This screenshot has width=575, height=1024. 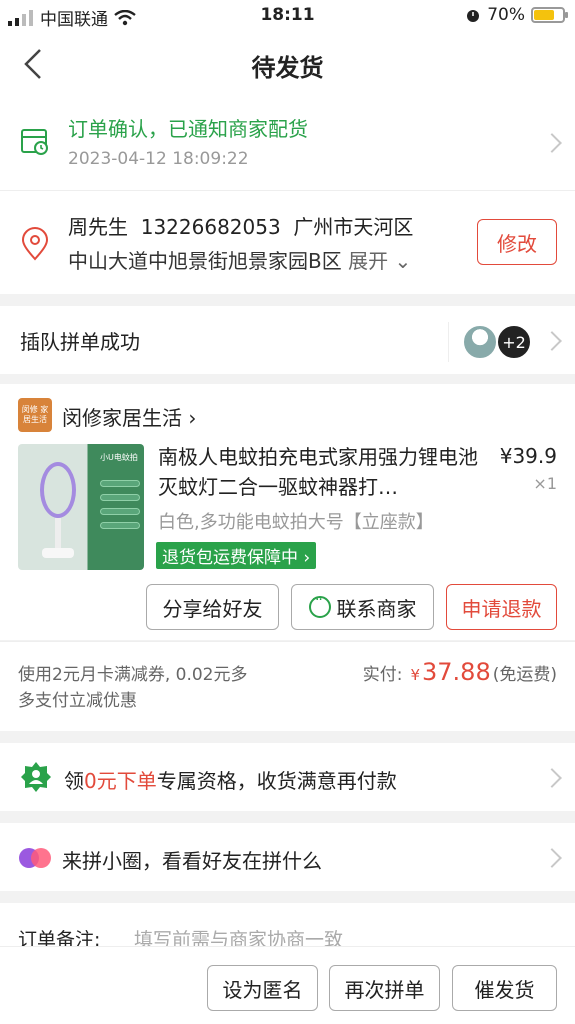 What do you see at coordinates (287, 144) in the screenshot?
I see `order-status-card: 订单确认，已通知商家配货 2023-04-12 18:09:22` at bounding box center [287, 144].